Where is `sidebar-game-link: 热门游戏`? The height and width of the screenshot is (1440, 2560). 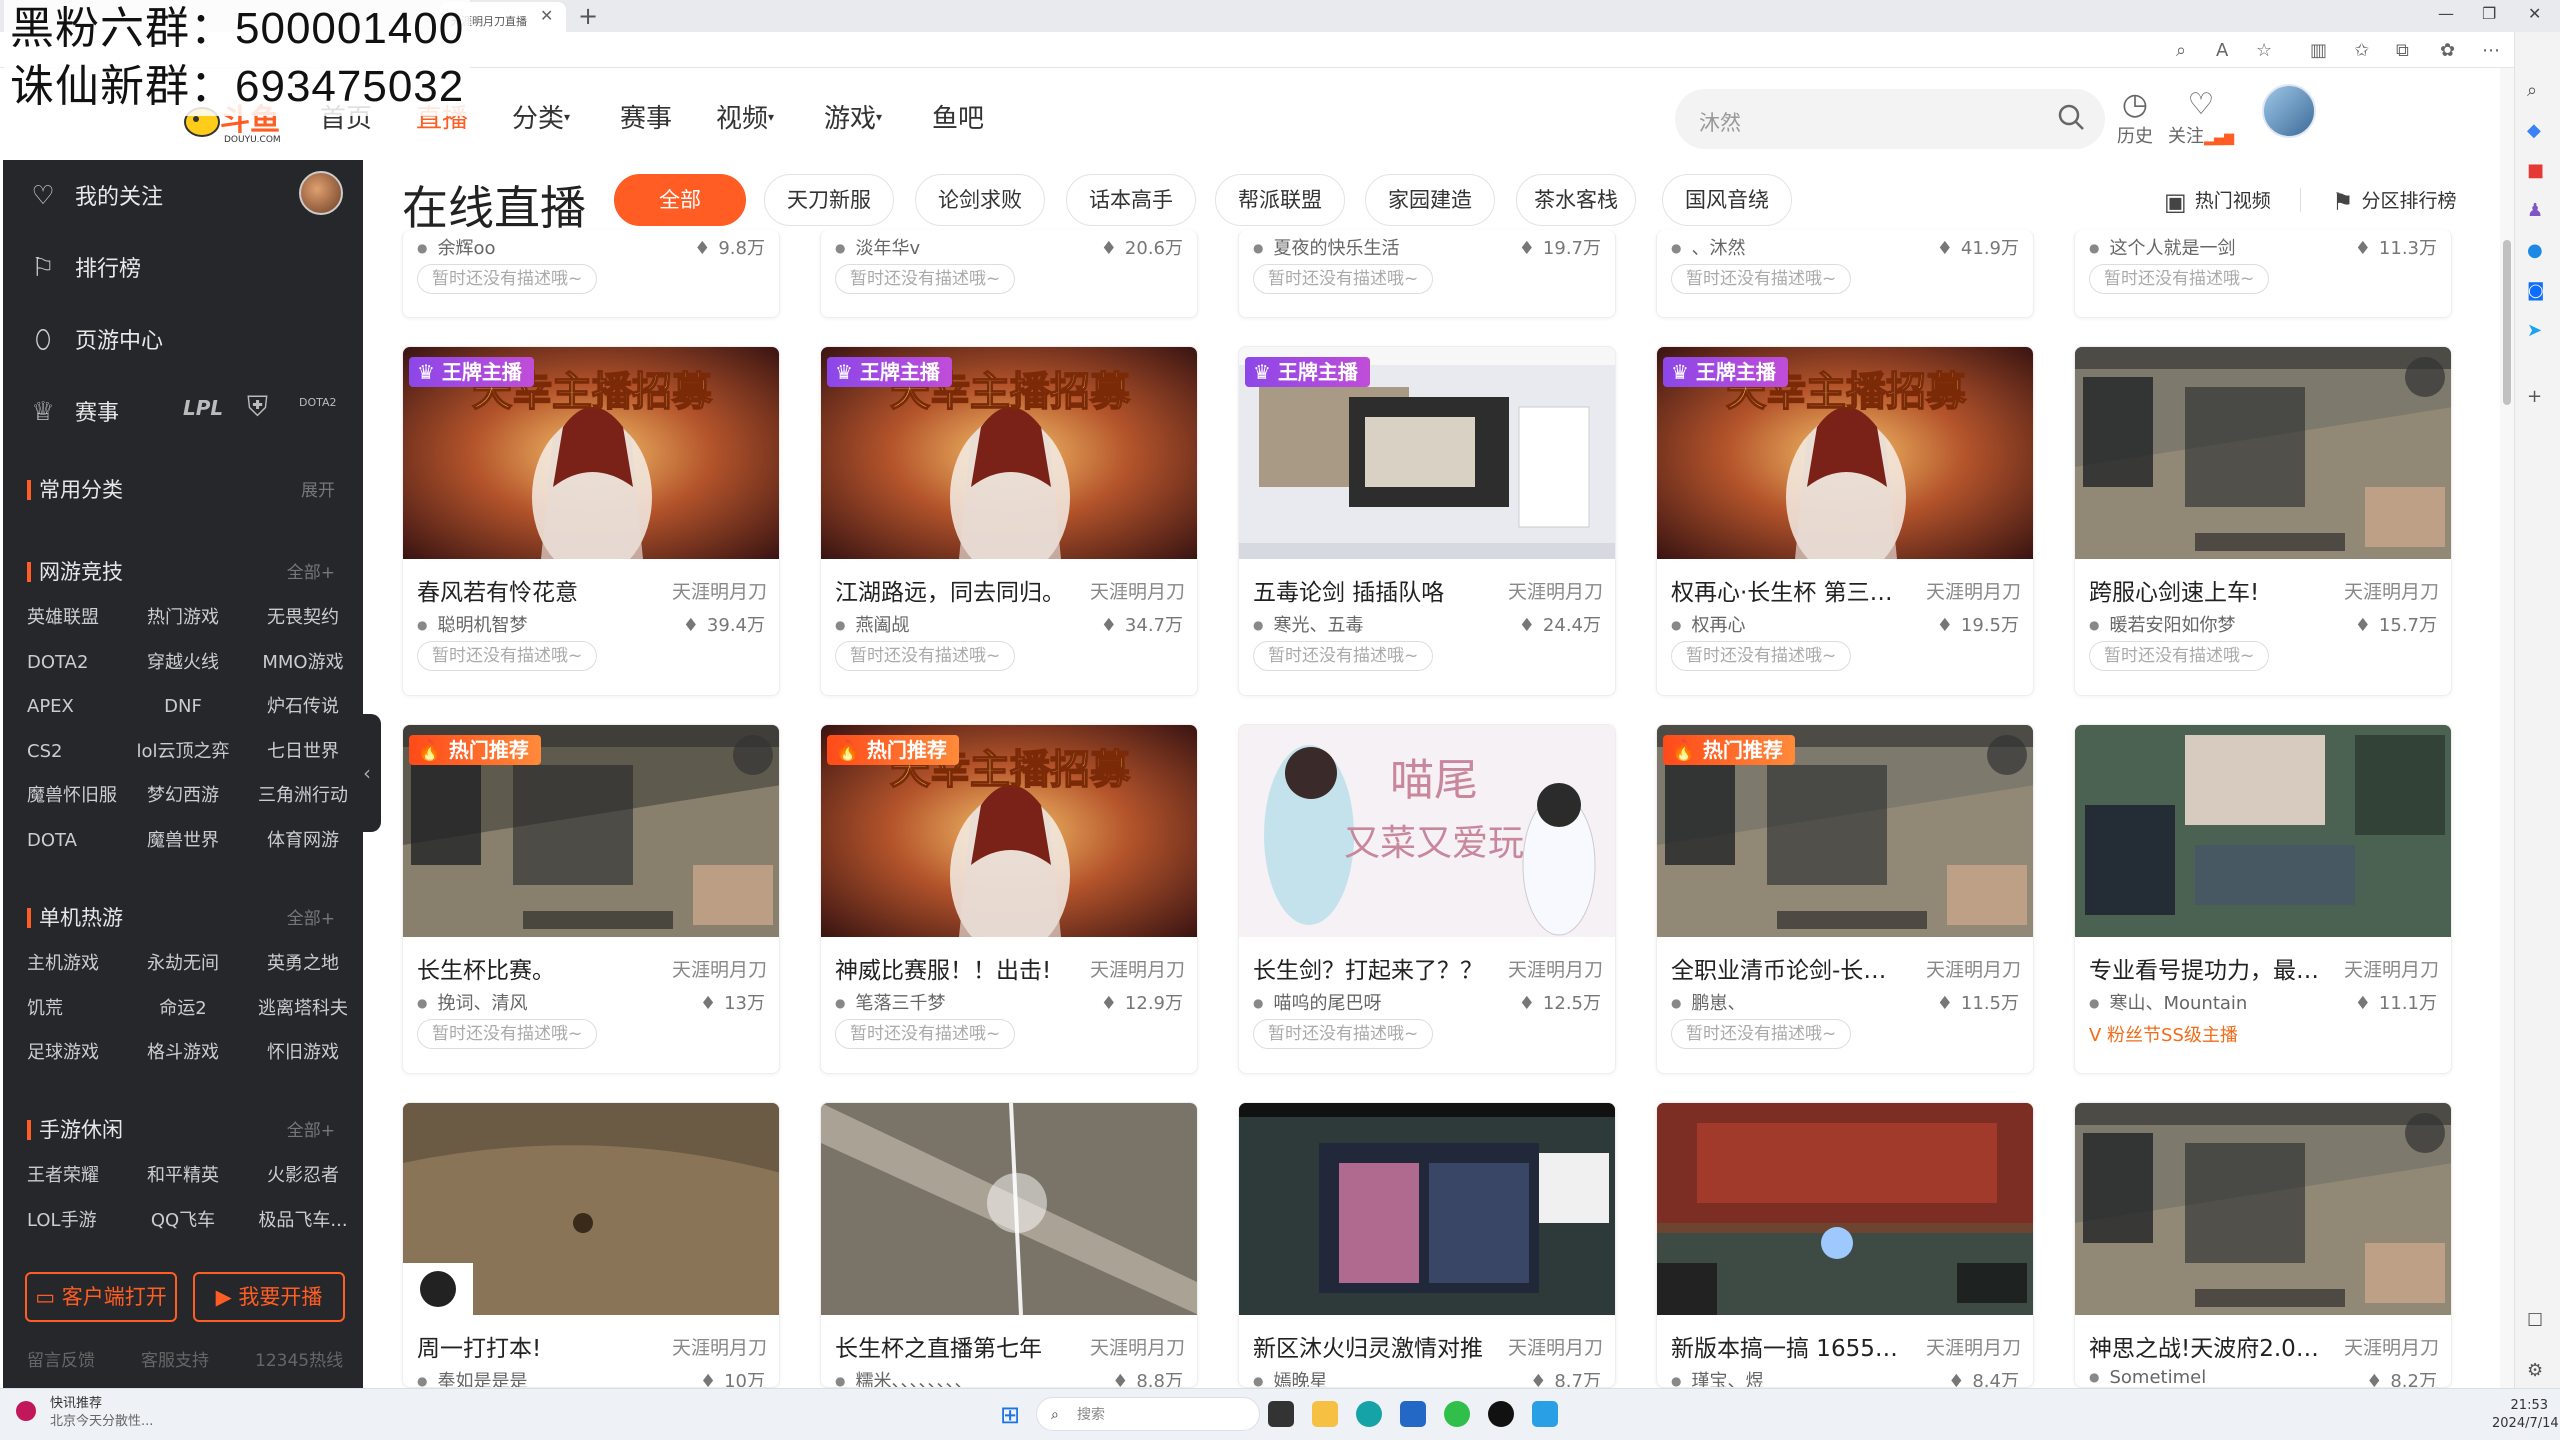 sidebar-game-link: 热门游戏 is located at coordinates (183, 618).